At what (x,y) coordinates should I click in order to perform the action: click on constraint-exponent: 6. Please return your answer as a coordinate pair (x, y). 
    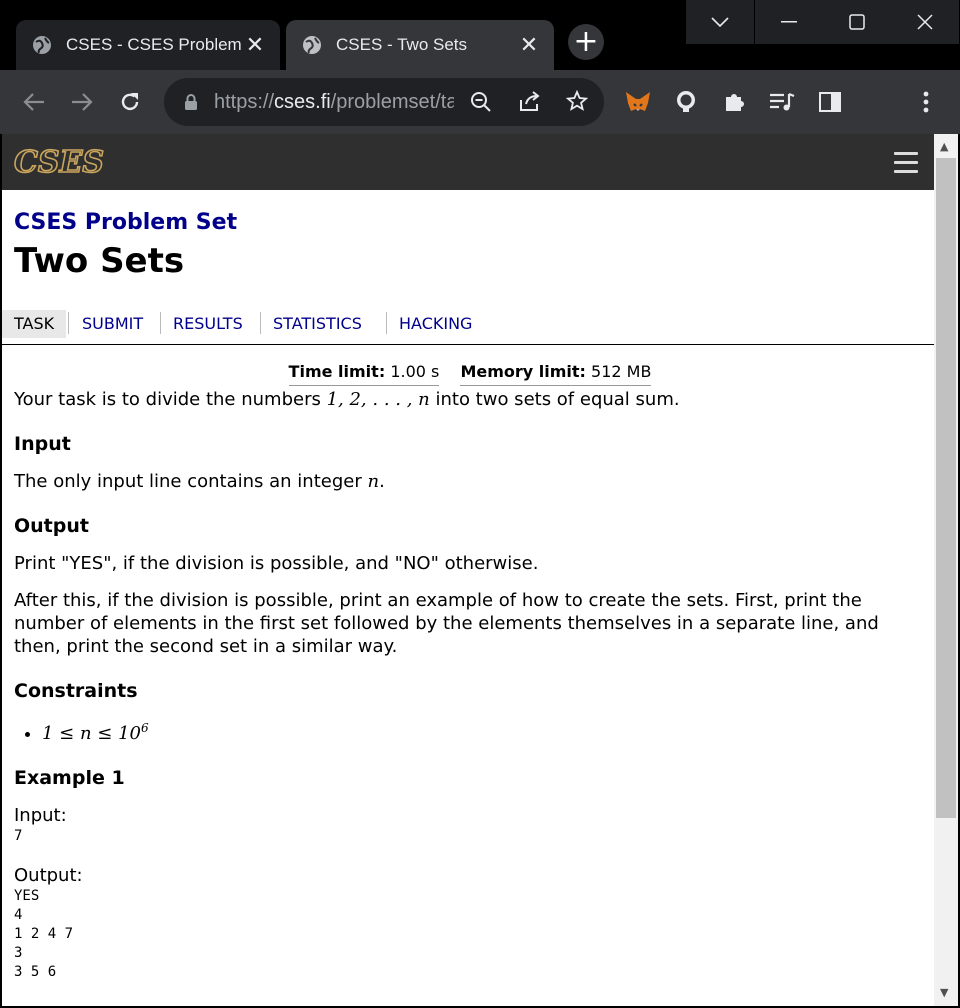
    Looking at the image, I should click on (145, 728).